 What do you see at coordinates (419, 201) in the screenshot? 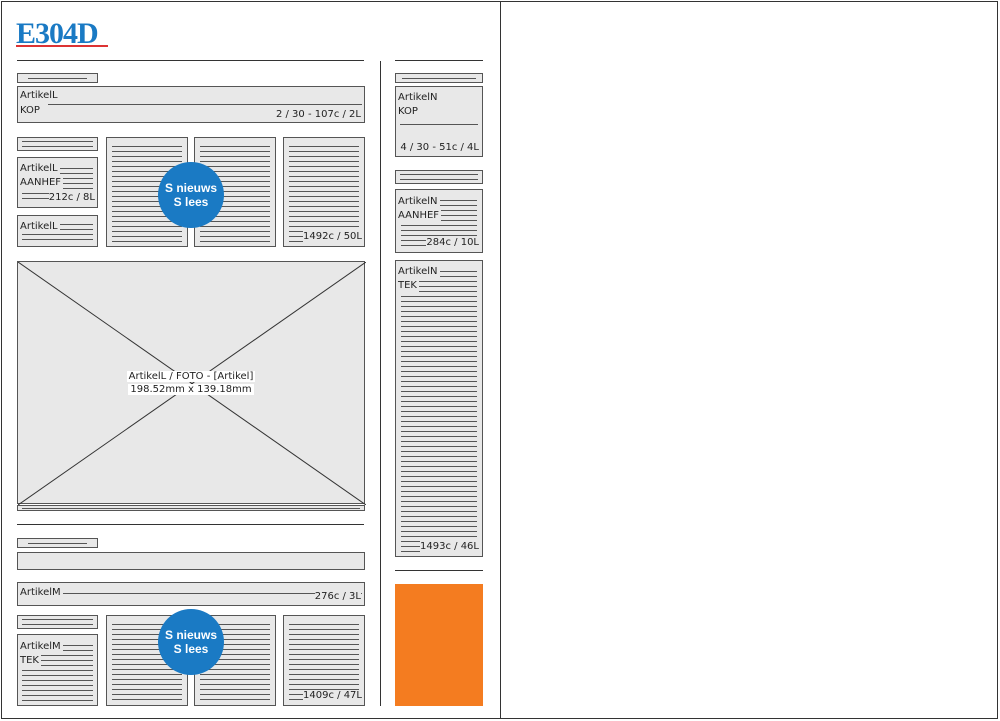
I see `n-aanhef-name: ArtikelN` at bounding box center [419, 201].